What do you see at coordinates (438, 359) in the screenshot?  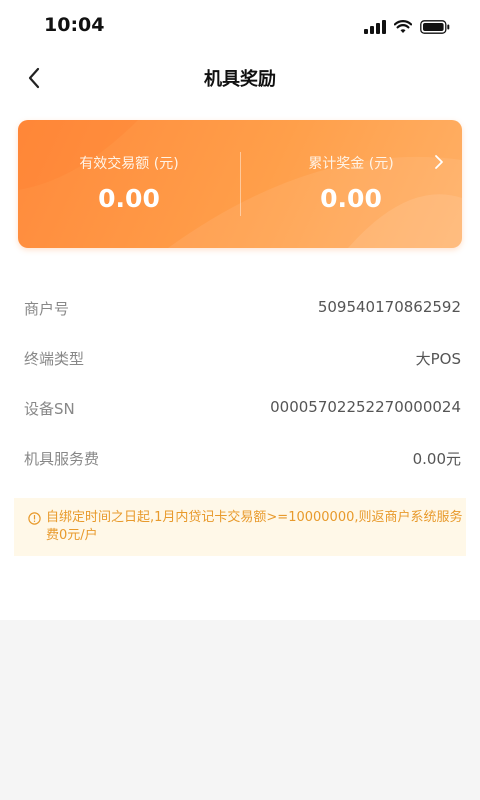 I see `info-value: 大POS` at bounding box center [438, 359].